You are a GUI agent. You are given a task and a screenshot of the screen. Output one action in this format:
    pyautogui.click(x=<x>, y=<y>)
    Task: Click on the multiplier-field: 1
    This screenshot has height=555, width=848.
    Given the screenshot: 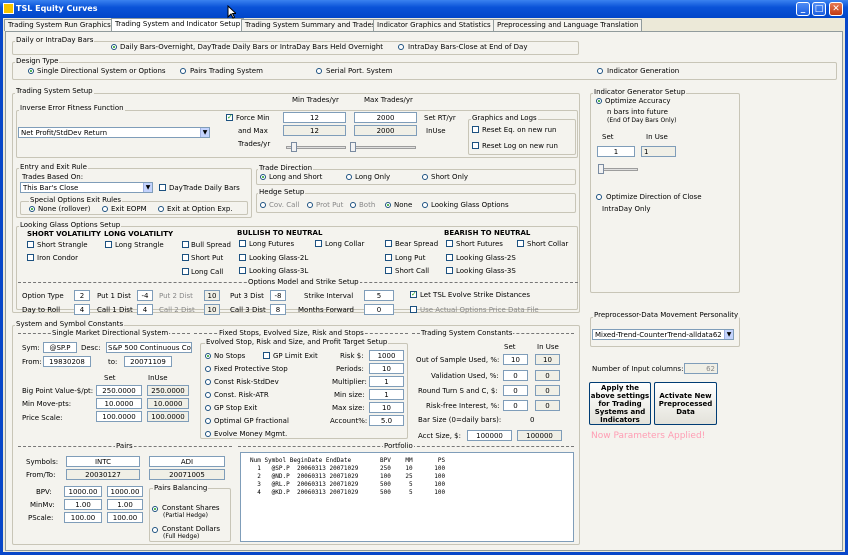 What is the action you would take?
    pyautogui.click(x=386, y=381)
    